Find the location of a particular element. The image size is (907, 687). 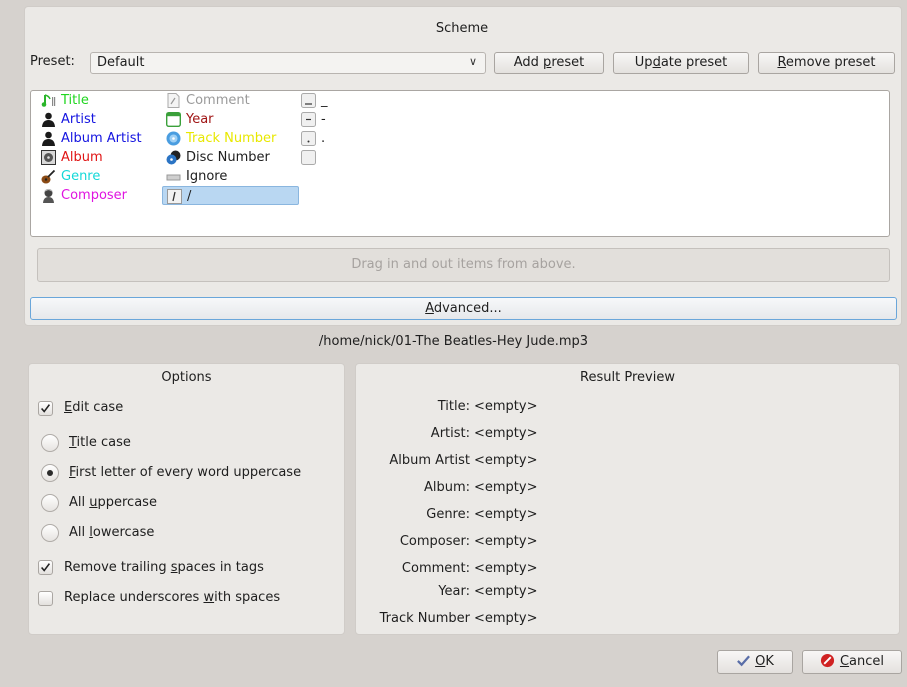

cancel-label: Cancel is located at coordinates (862, 661).